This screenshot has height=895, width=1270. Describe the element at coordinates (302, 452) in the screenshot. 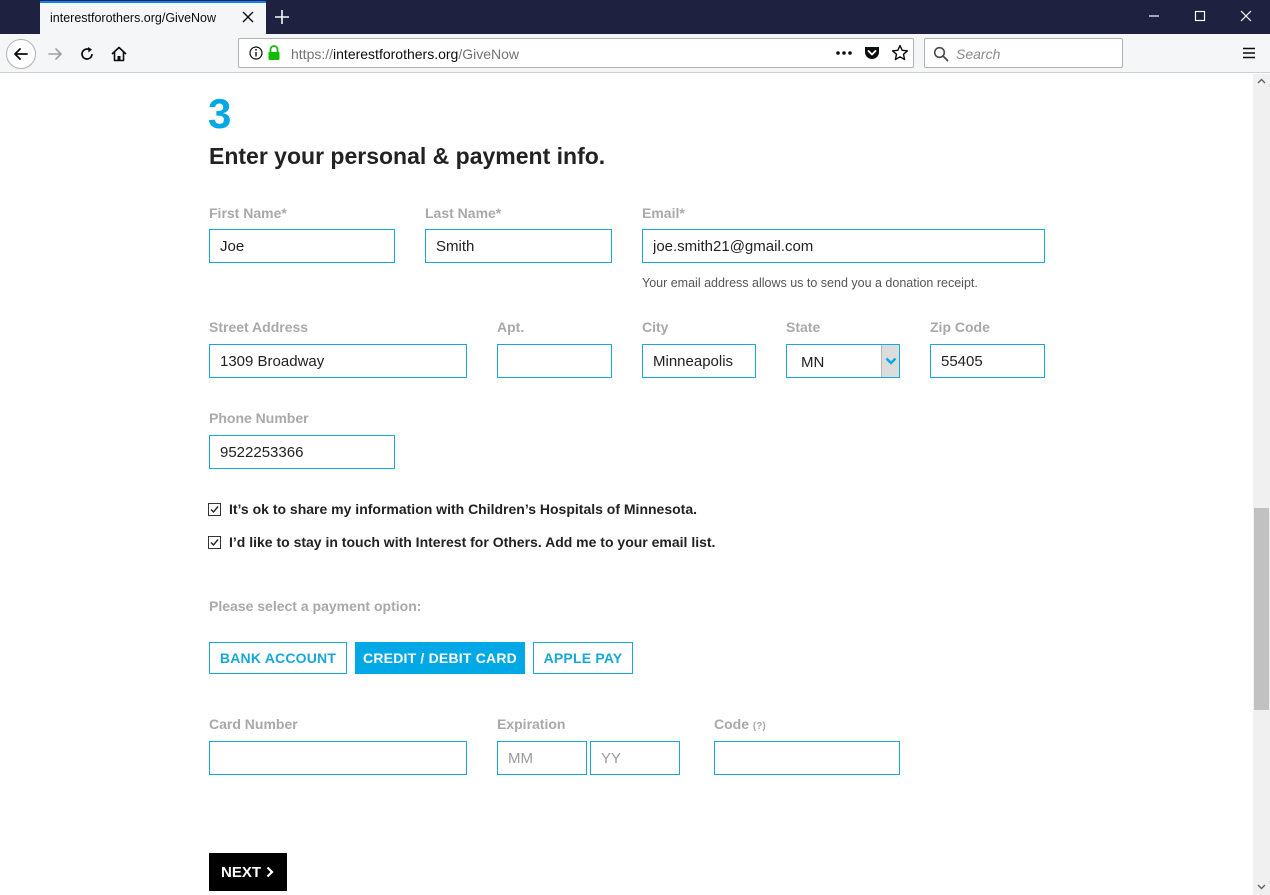

I see `phone-number-input` at that location.